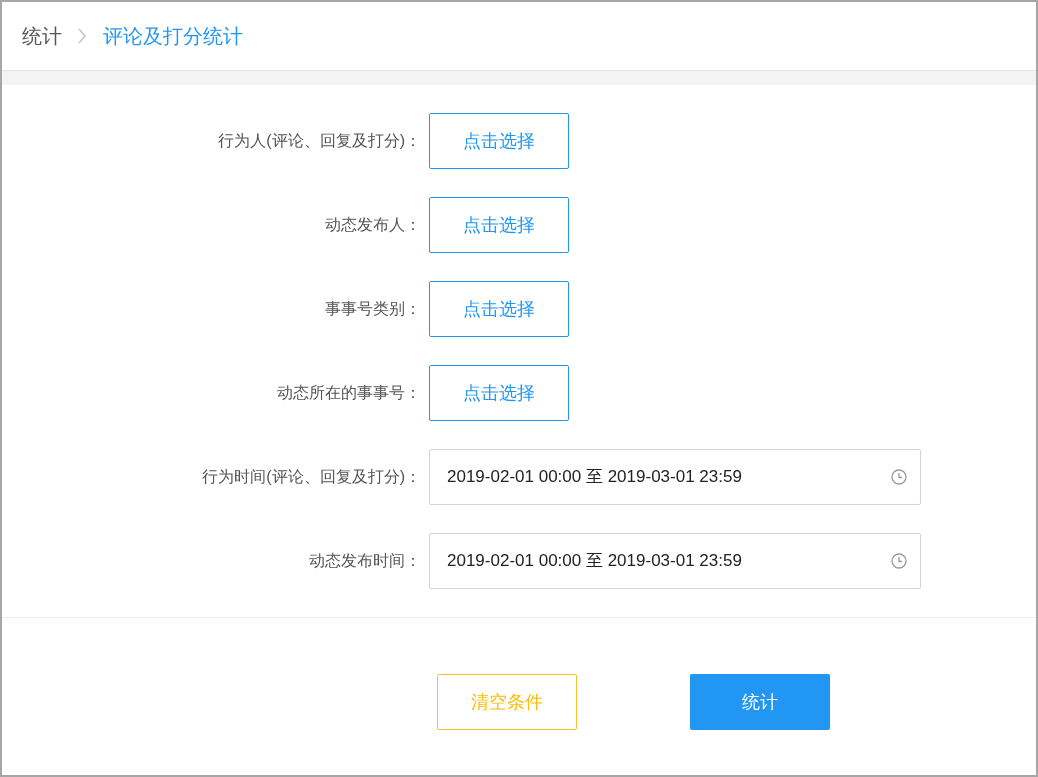 This screenshot has width=1038, height=777. What do you see at coordinates (365, 561) in the screenshot?
I see `field-label: 动态发布时间：` at bounding box center [365, 561].